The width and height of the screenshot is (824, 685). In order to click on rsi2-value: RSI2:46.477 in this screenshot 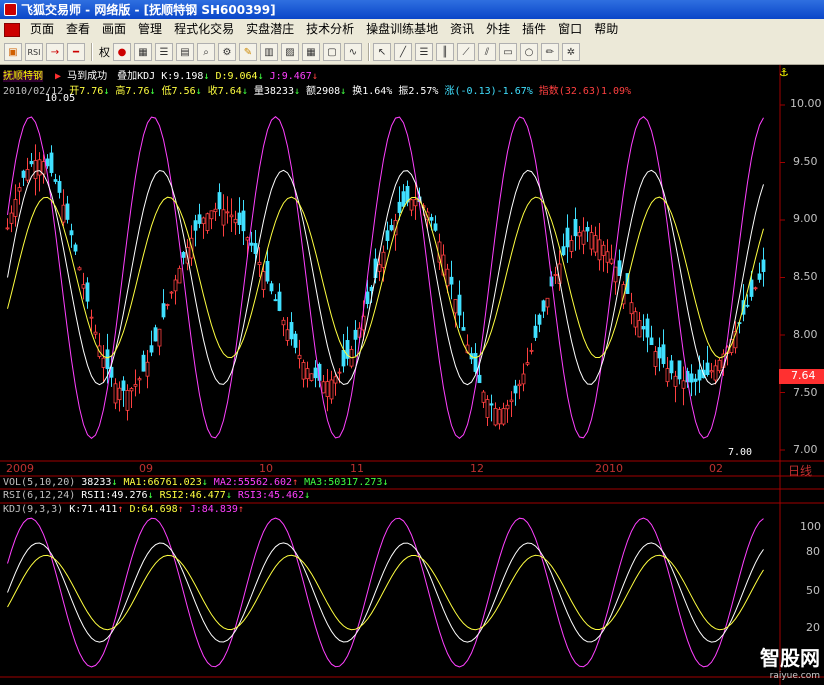, I will do `click(192, 495)`.